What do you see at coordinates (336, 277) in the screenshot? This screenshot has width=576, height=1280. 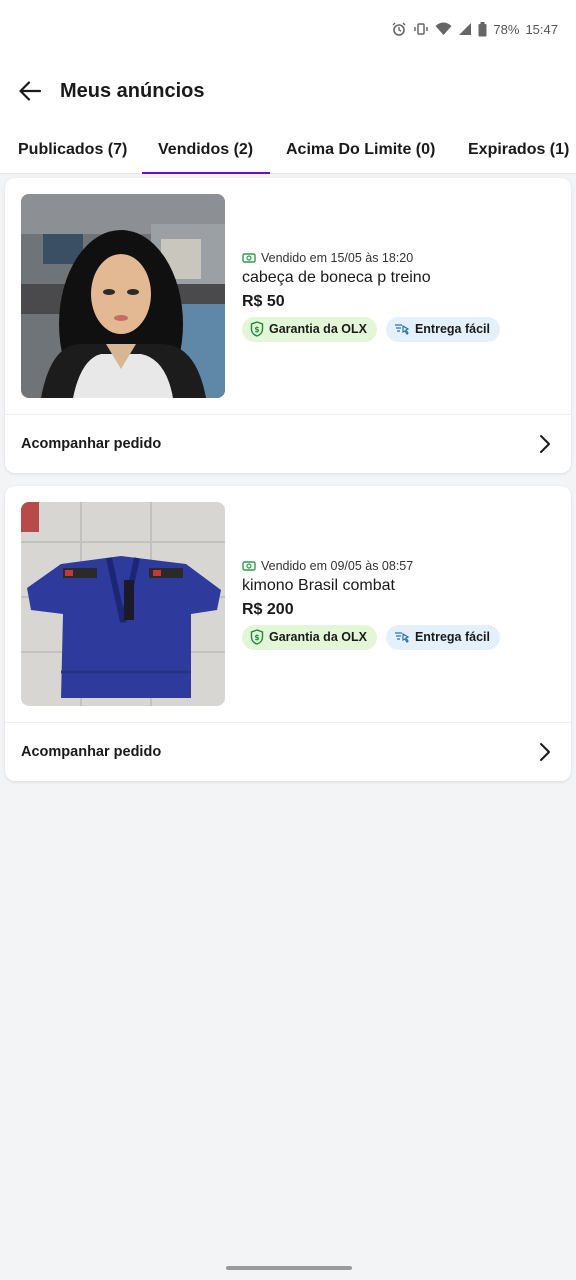 I see `listing-title: cabeça de boneca p treino` at bounding box center [336, 277].